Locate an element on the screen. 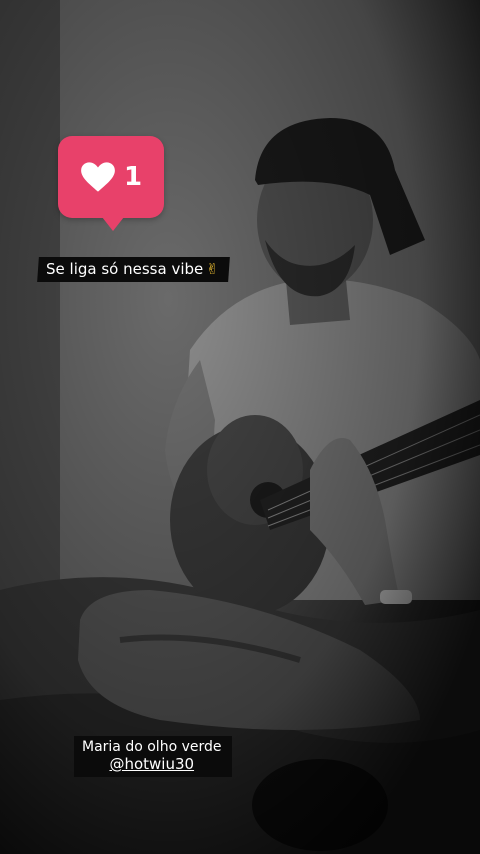 This screenshot has width=480, height=854. artist-handle: @hotwiu30 is located at coordinates (152, 764).